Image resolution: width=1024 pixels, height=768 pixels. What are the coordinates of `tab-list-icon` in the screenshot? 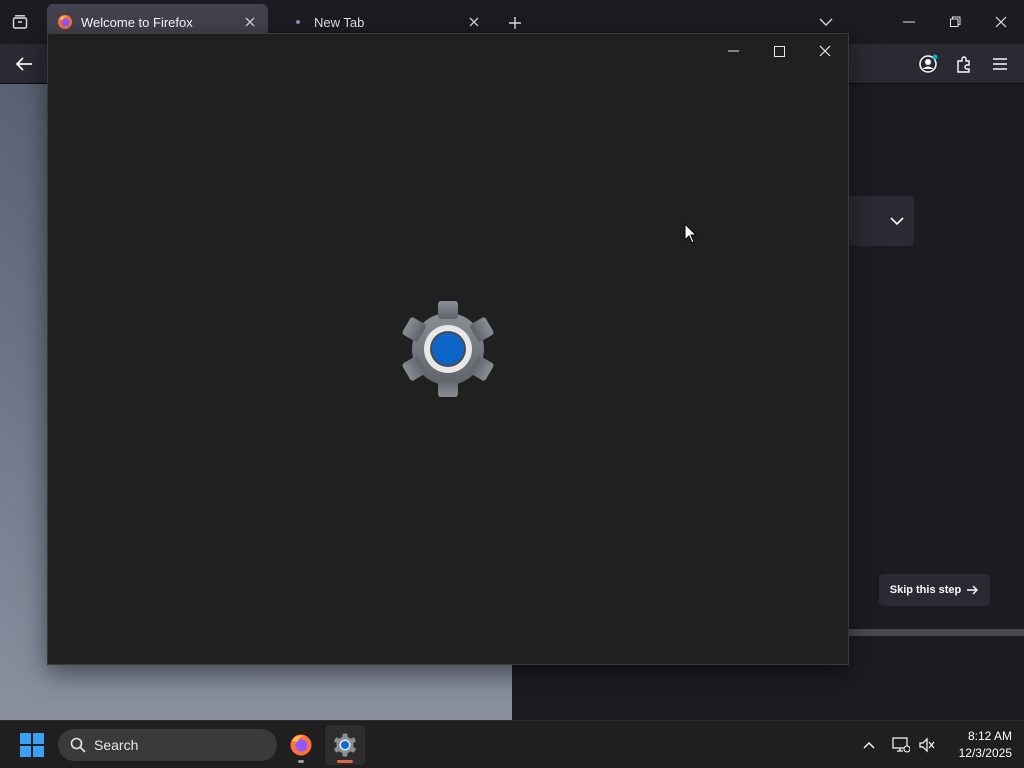 It's located at (20, 22).